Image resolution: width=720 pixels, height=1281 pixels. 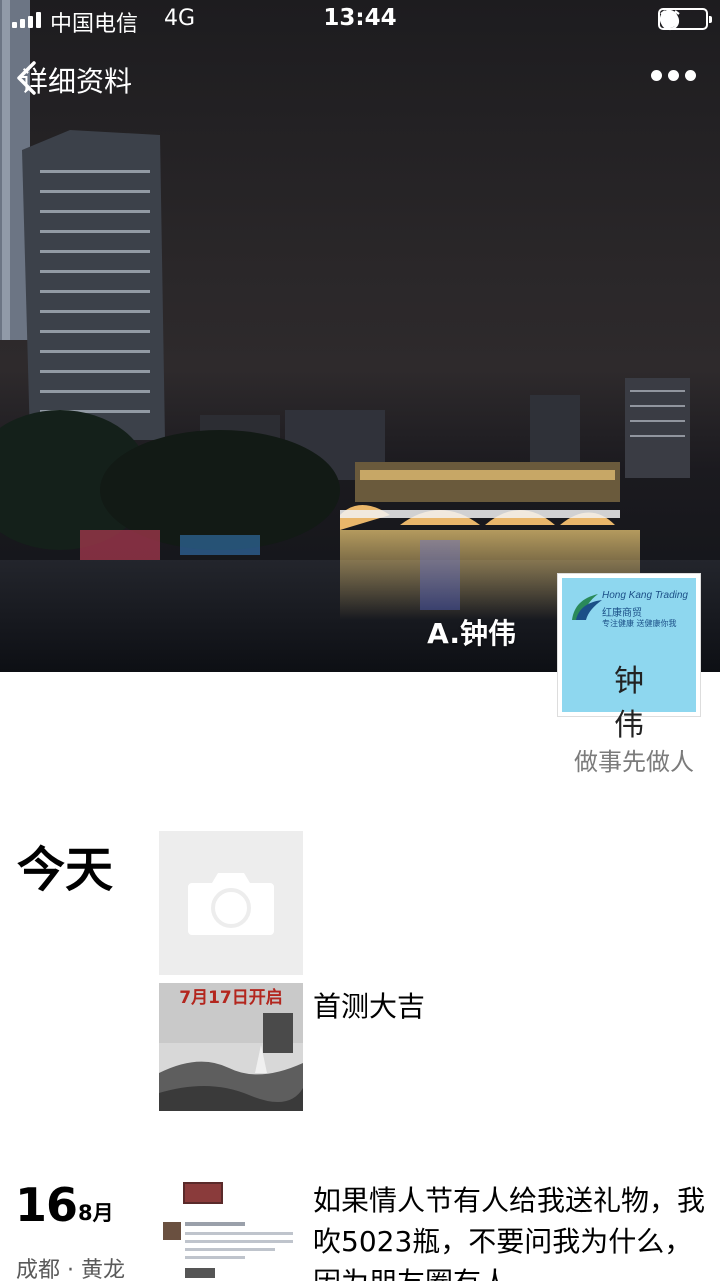 I want to click on post-text: 首测大吉, so click(x=369, y=1006).